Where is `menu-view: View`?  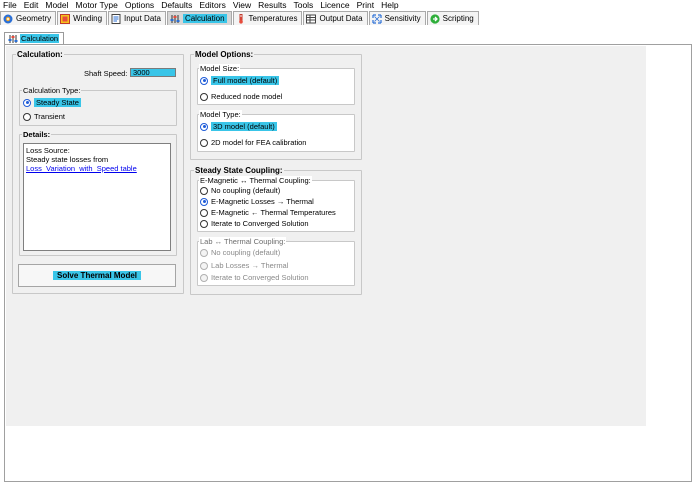
menu-view: View is located at coordinates (242, 5).